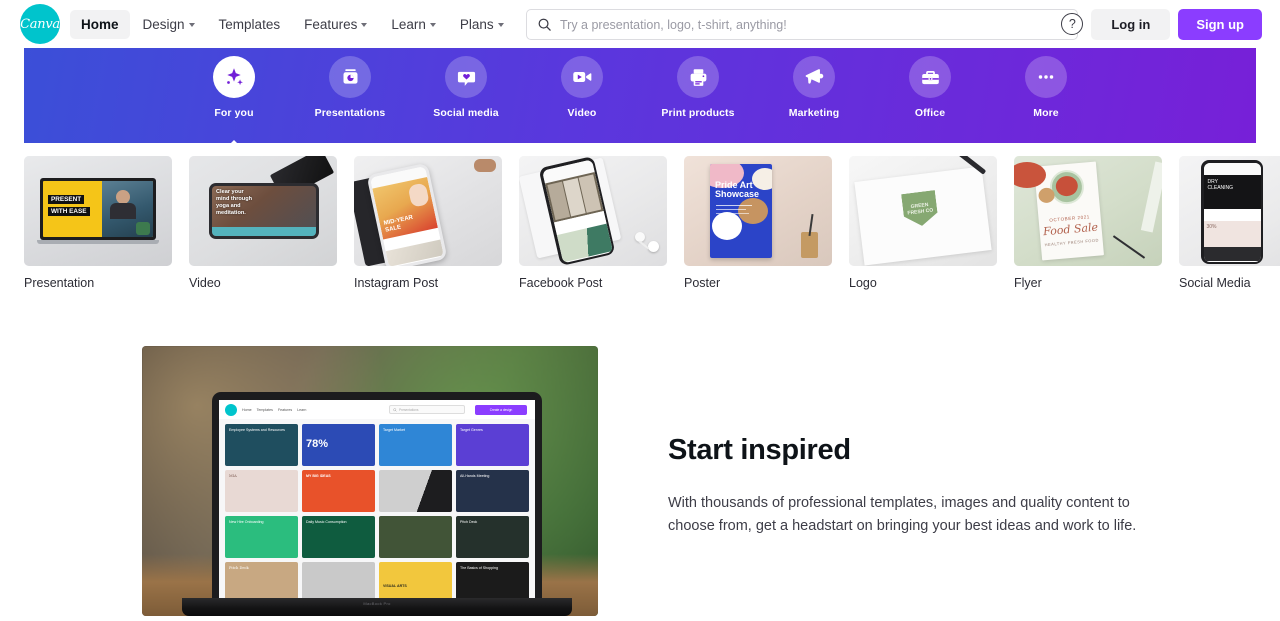 The image size is (1280, 621). What do you see at coordinates (163, 24) in the screenshot?
I see `nav-item-design-label: Design` at bounding box center [163, 24].